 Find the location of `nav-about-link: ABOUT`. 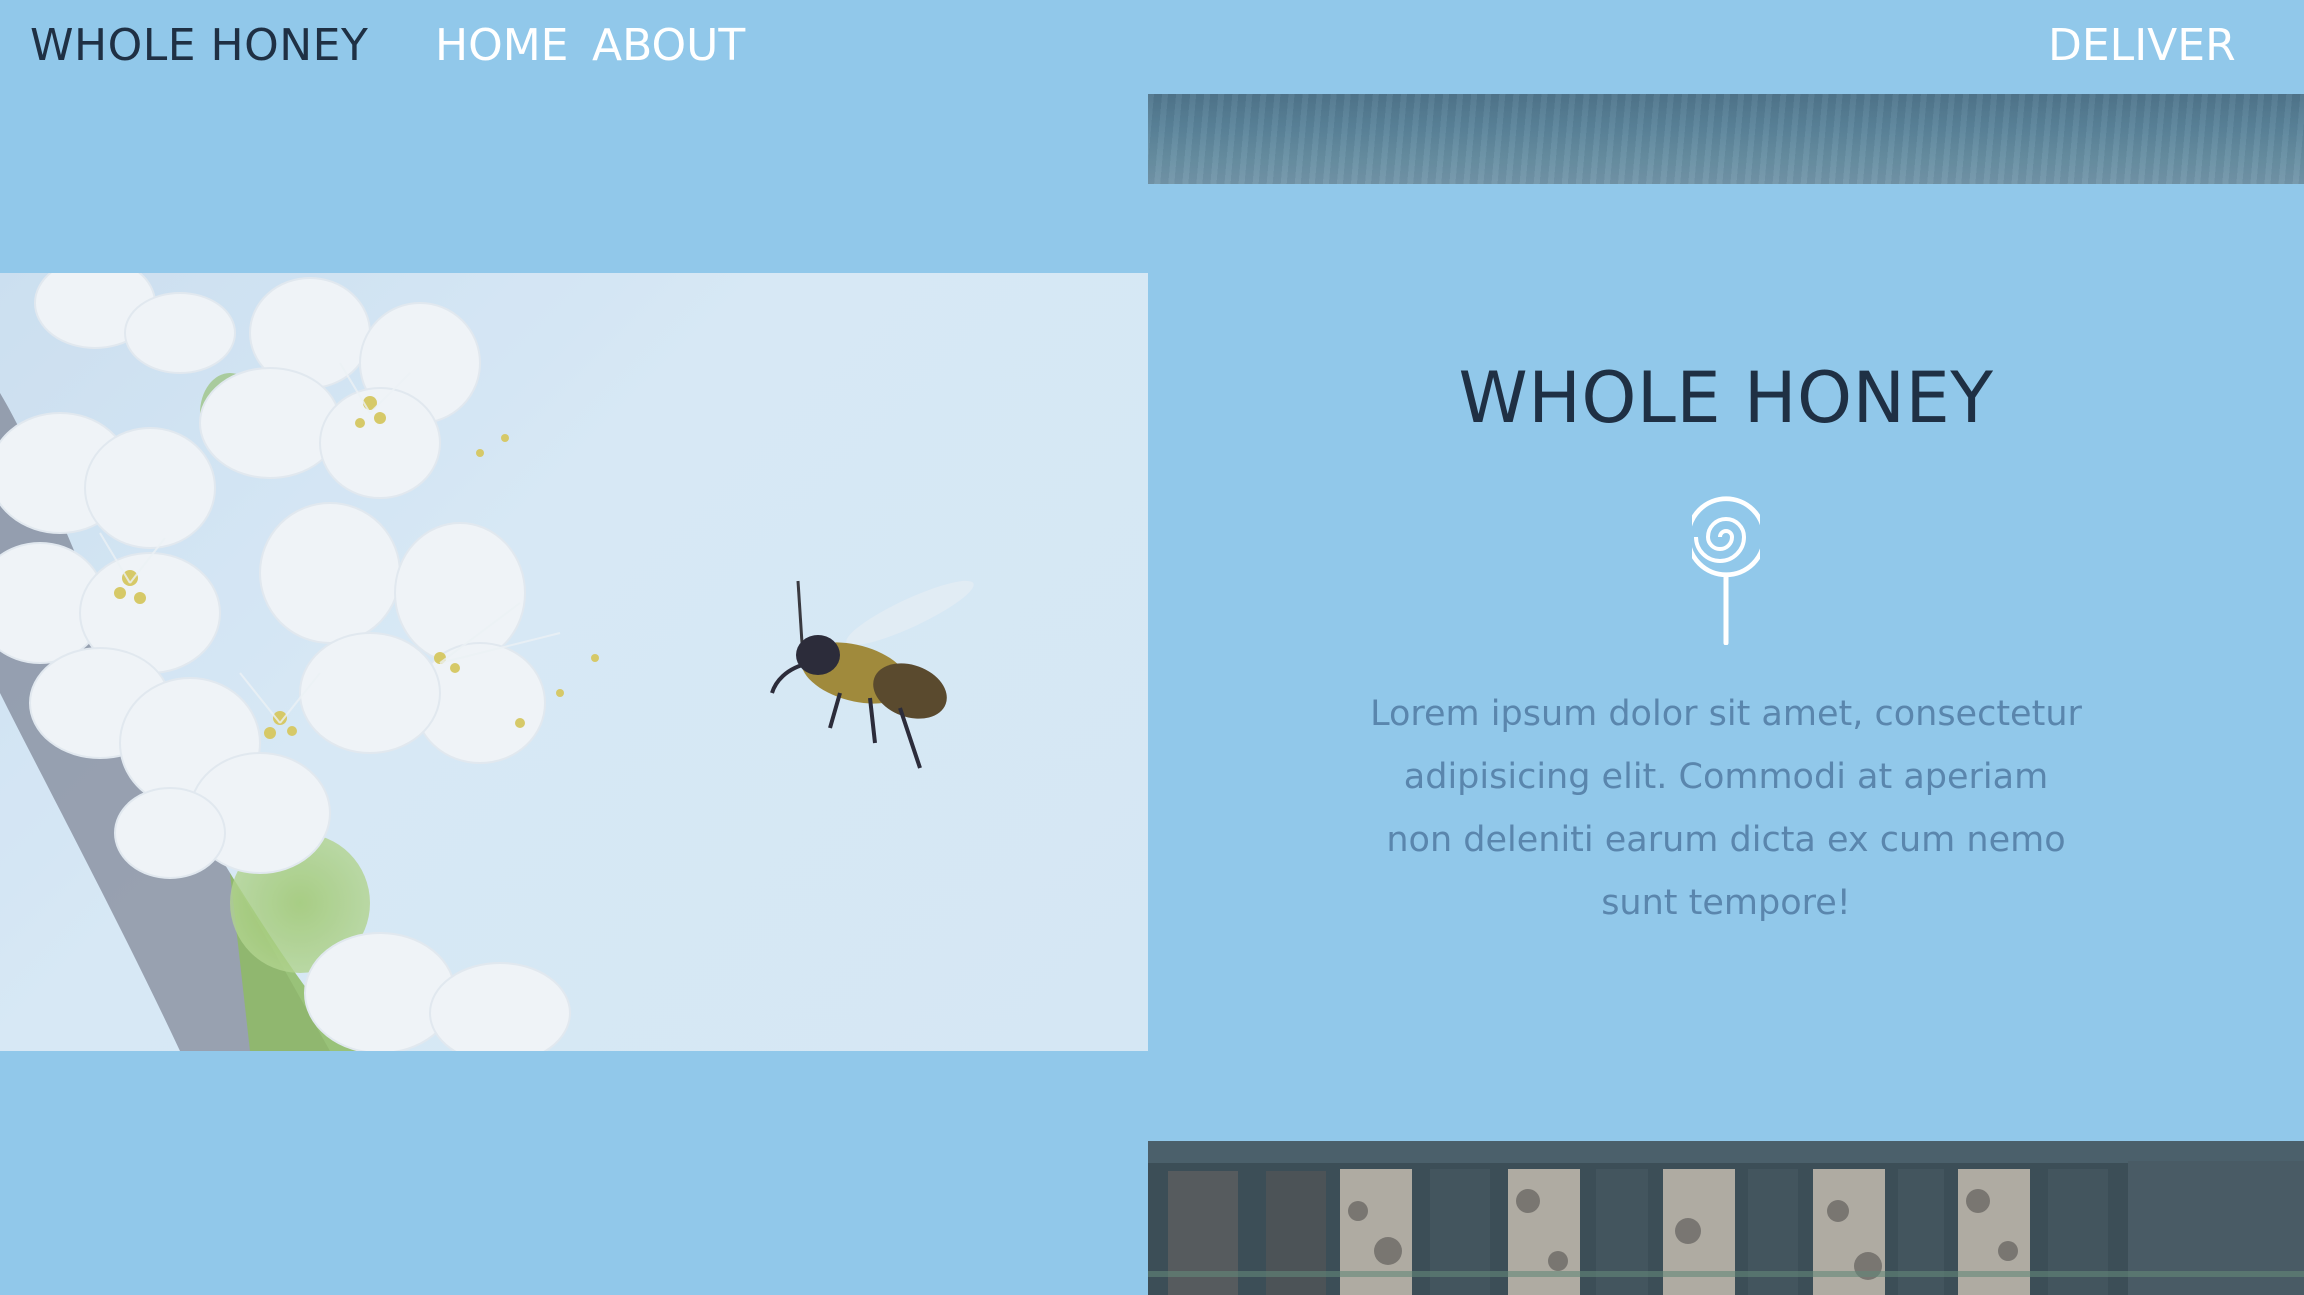

nav-about-link: ABOUT is located at coordinates (668, 46).